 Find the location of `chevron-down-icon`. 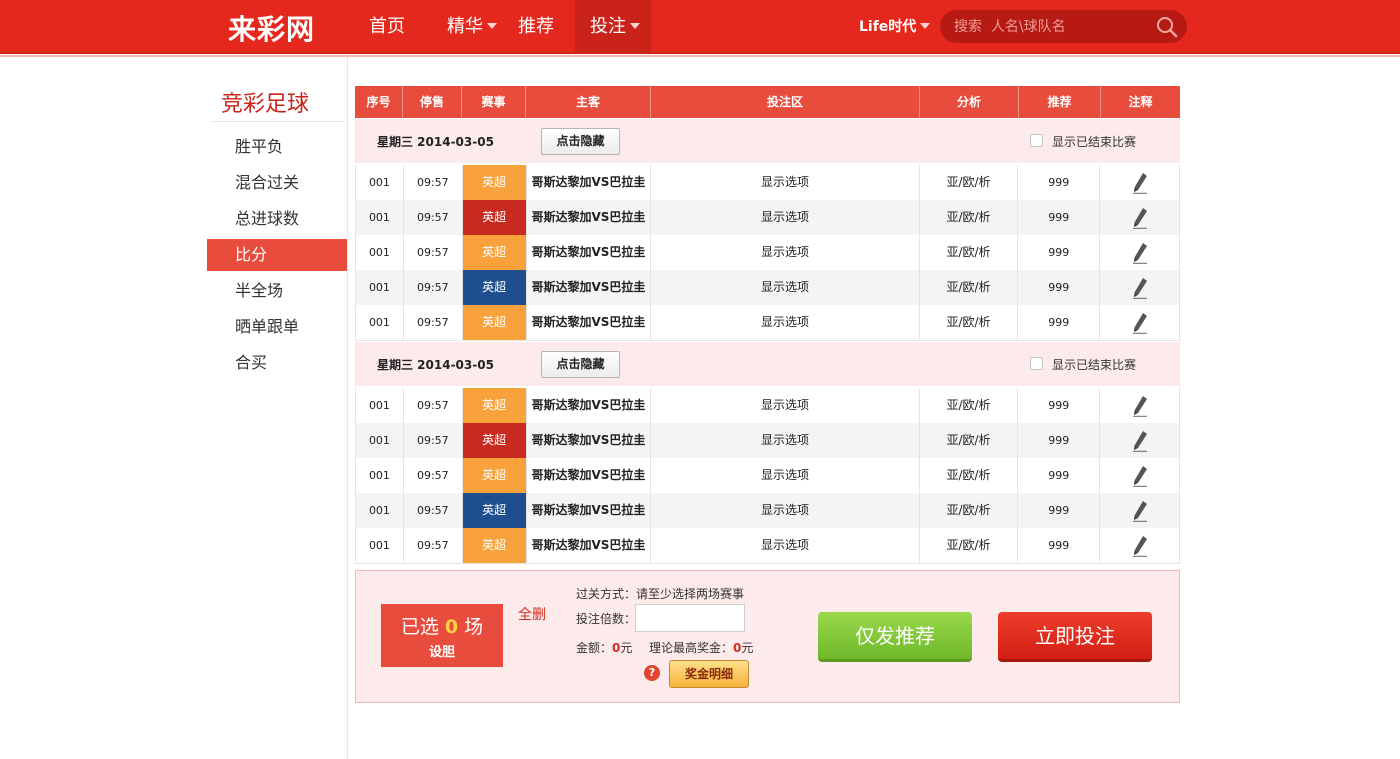

chevron-down-icon is located at coordinates (925, 25).